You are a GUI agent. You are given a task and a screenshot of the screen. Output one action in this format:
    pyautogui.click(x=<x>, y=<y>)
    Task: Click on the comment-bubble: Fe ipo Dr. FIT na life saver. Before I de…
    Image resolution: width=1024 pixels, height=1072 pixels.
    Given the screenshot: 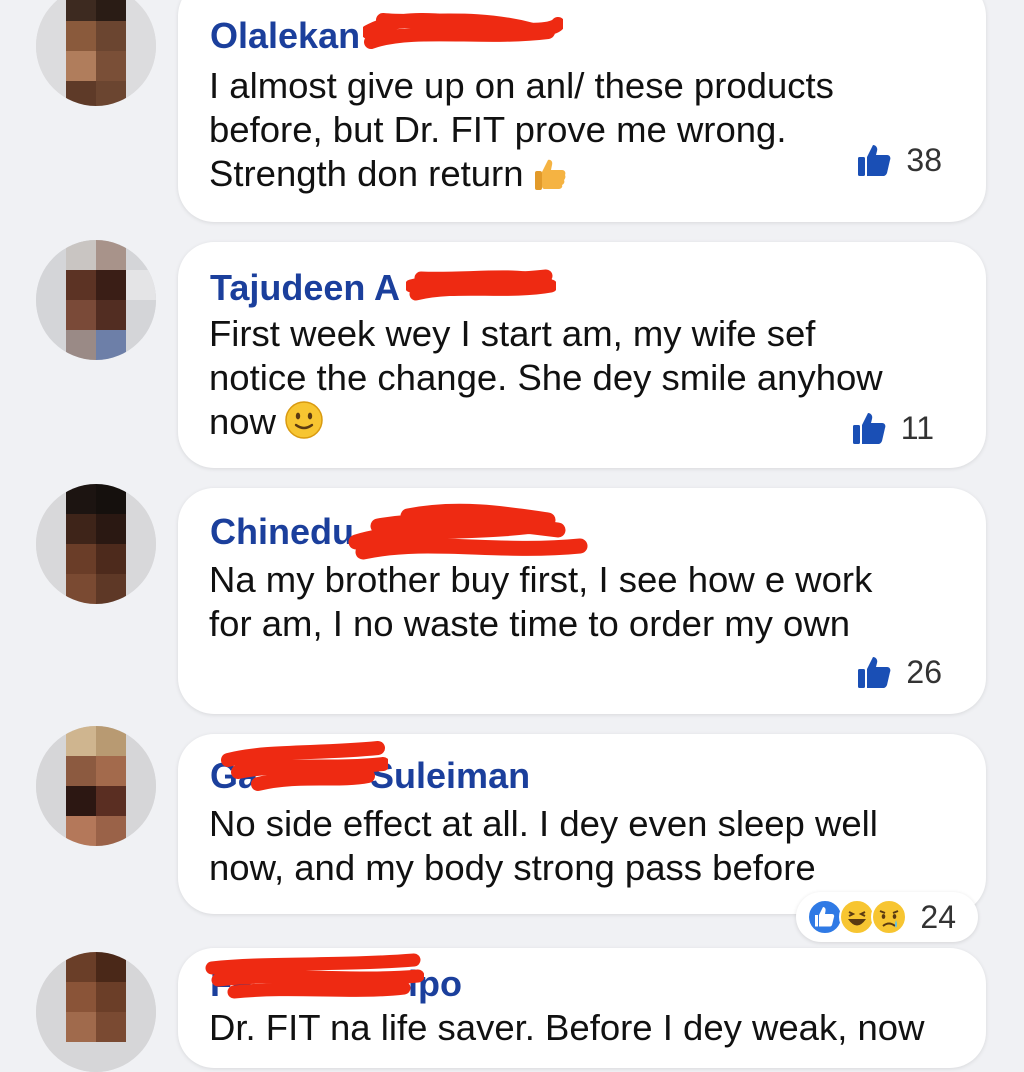 What is the action you would take?
    pyautogui.click(x=582, y=1008)
    